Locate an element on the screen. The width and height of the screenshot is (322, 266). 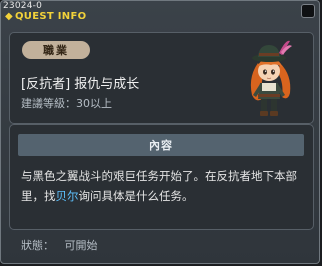
close-button is located at coordinates (308, 11).